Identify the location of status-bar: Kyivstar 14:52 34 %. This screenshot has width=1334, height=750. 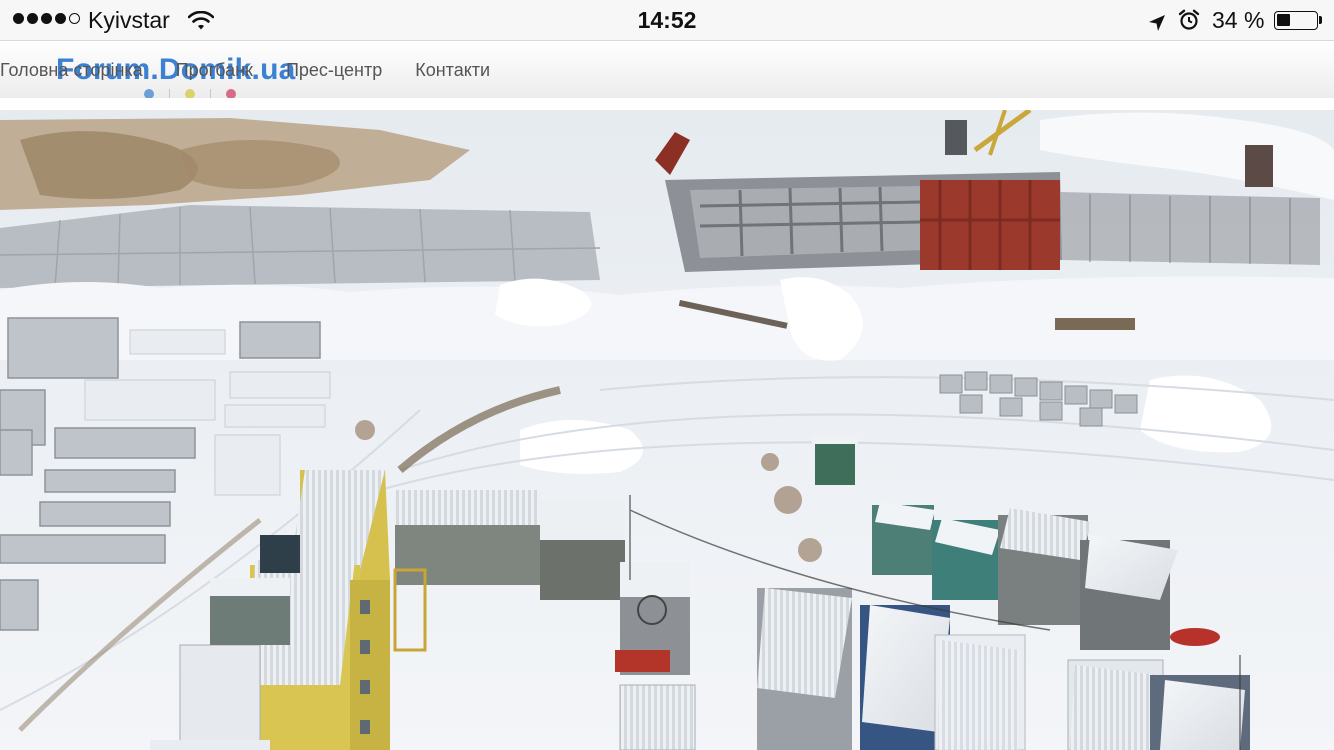
(667, 20).